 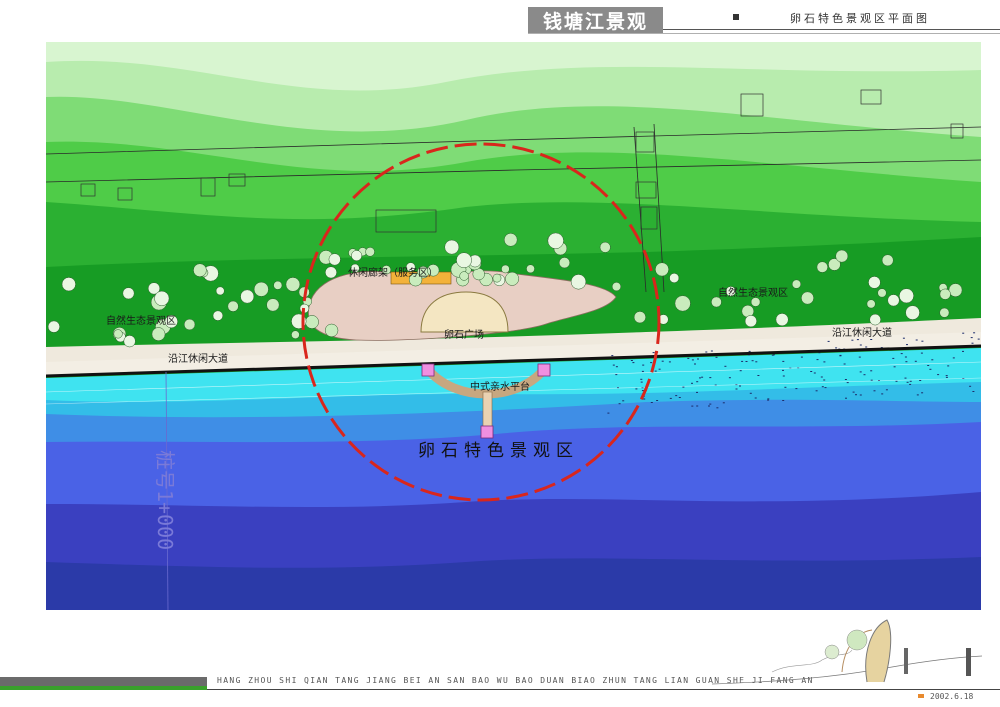 What do you see at coordinates (103, 688) in the screenshot?
I see `footer-bar-accent` at bounding box center [103, 688].